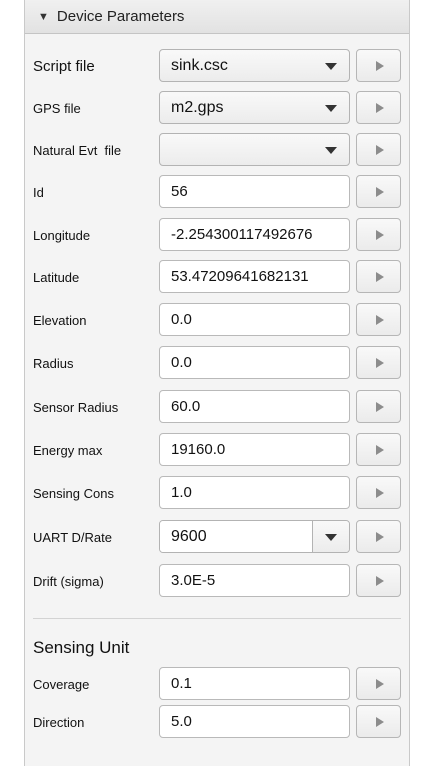 This screenshot has height=766, width=436. I want to click on sensing-unit-header: Sensing Unit, so click(217, 648).